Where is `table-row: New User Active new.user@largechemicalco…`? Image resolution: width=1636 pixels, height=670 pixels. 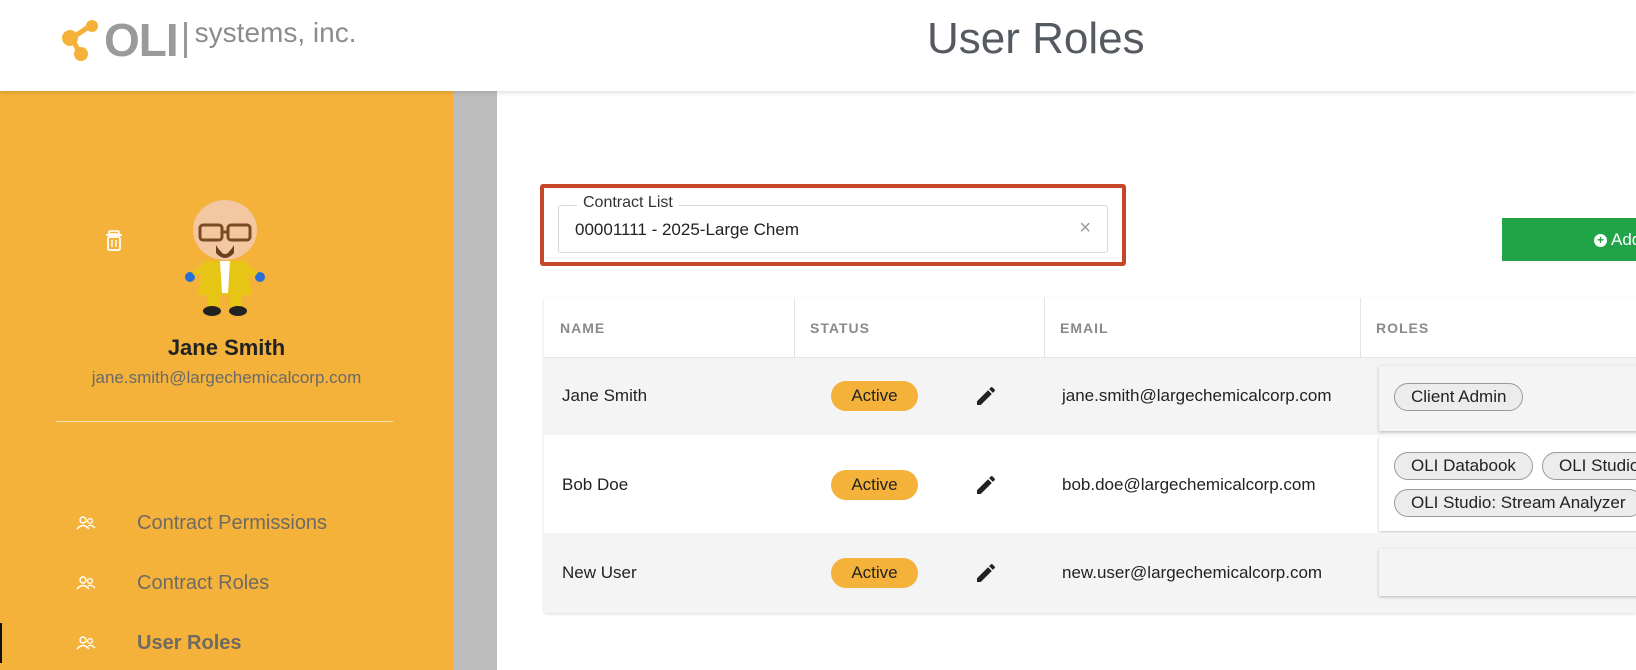 table-row: New User Active new.user@largechemicalco… is located at coordinates (1090, 573).